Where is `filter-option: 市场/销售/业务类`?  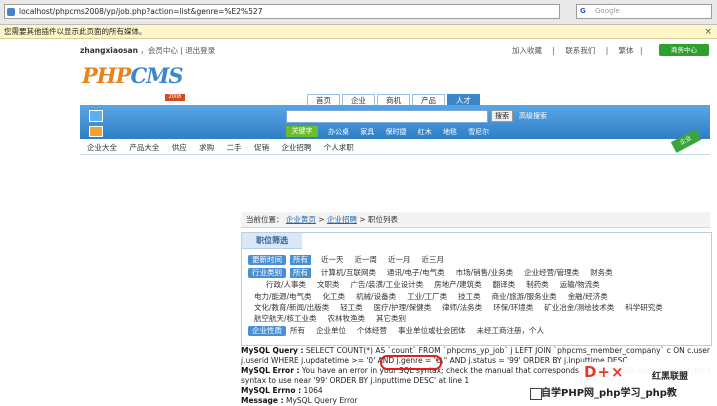
filter-option: 市场/销售/业务类 is located at coordinates (485, 272).